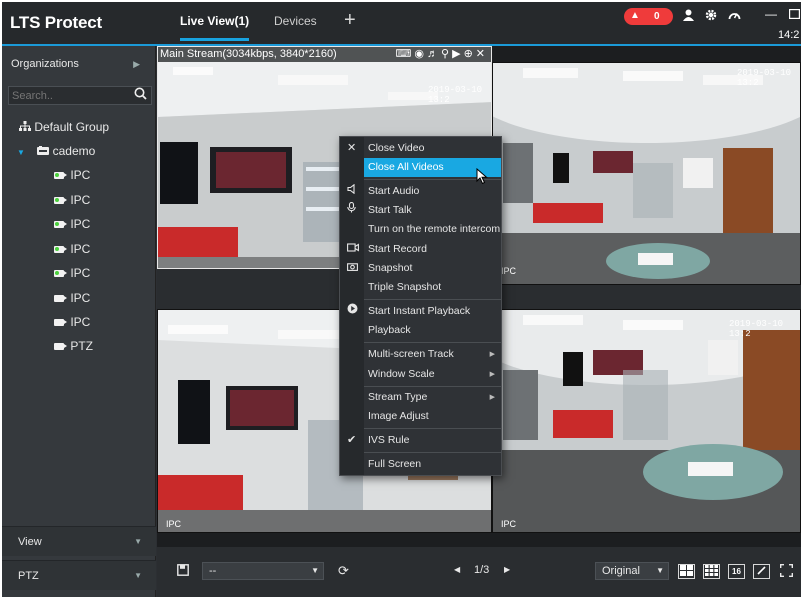 This screenshot has height=601, width=803. What do you see at coordinates (482, 54) in the screenshot?
I see `close-icon: ✕` at bounding box center [482, 54].